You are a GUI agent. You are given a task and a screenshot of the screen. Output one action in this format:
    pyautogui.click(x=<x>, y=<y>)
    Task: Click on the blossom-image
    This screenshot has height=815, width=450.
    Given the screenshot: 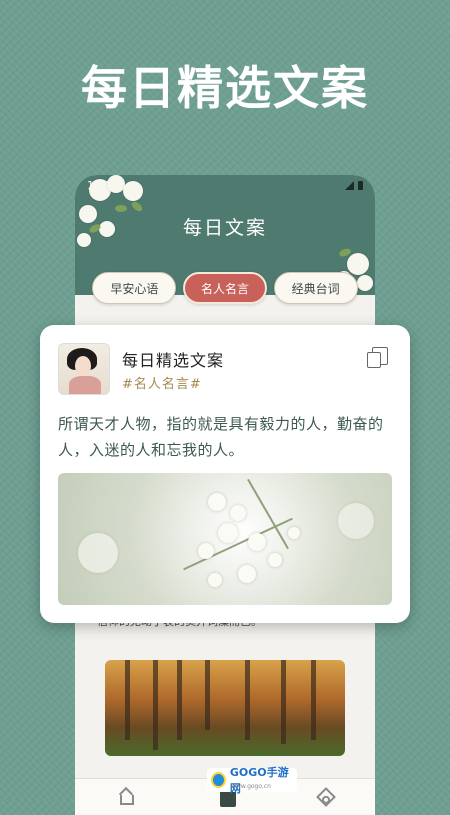 What is the action you would take?
    pyautogui.click(x=225, y=539)
    